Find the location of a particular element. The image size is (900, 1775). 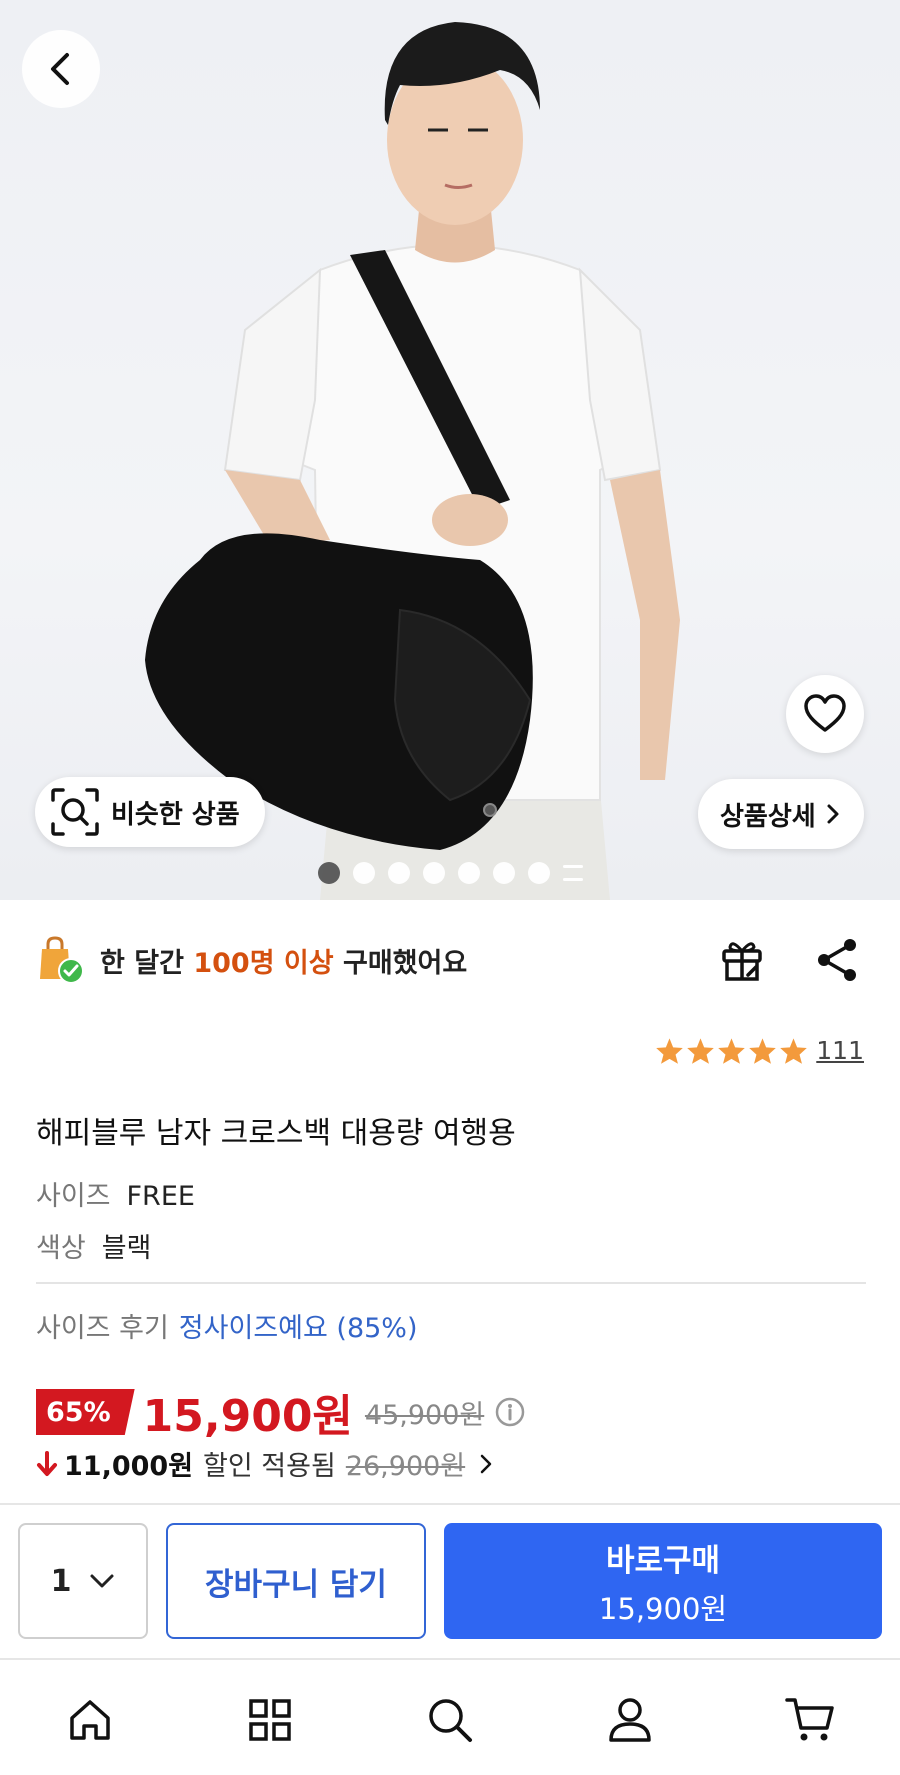

add-to-cart-label: 장바구니 담기 is located at coordinates (296, 1584).